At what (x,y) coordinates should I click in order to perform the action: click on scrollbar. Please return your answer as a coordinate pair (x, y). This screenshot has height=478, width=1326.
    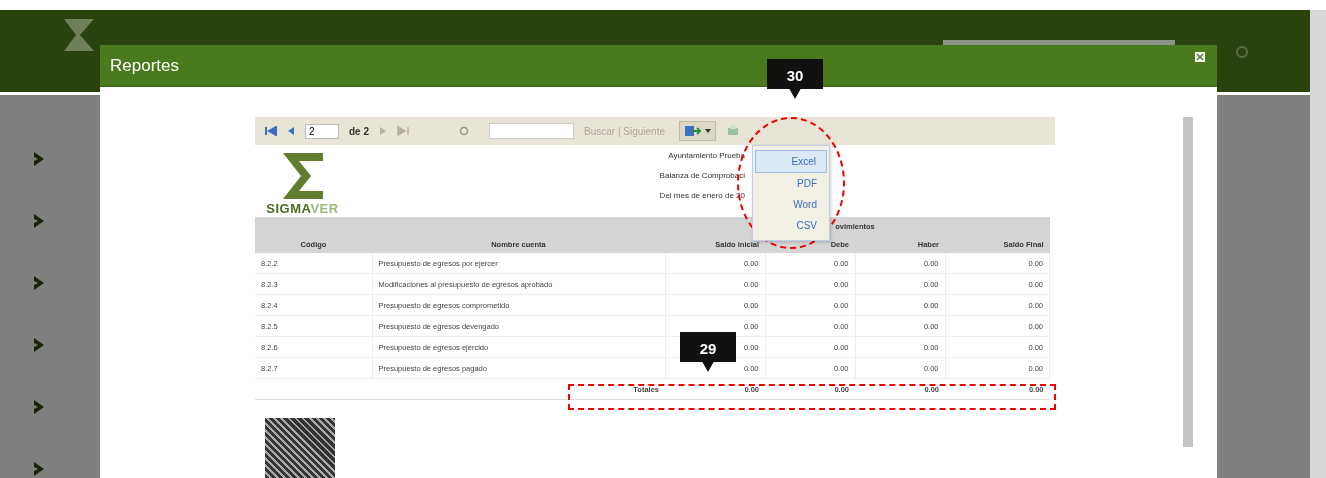
    Looking at the image, I should click on (1188, 282).